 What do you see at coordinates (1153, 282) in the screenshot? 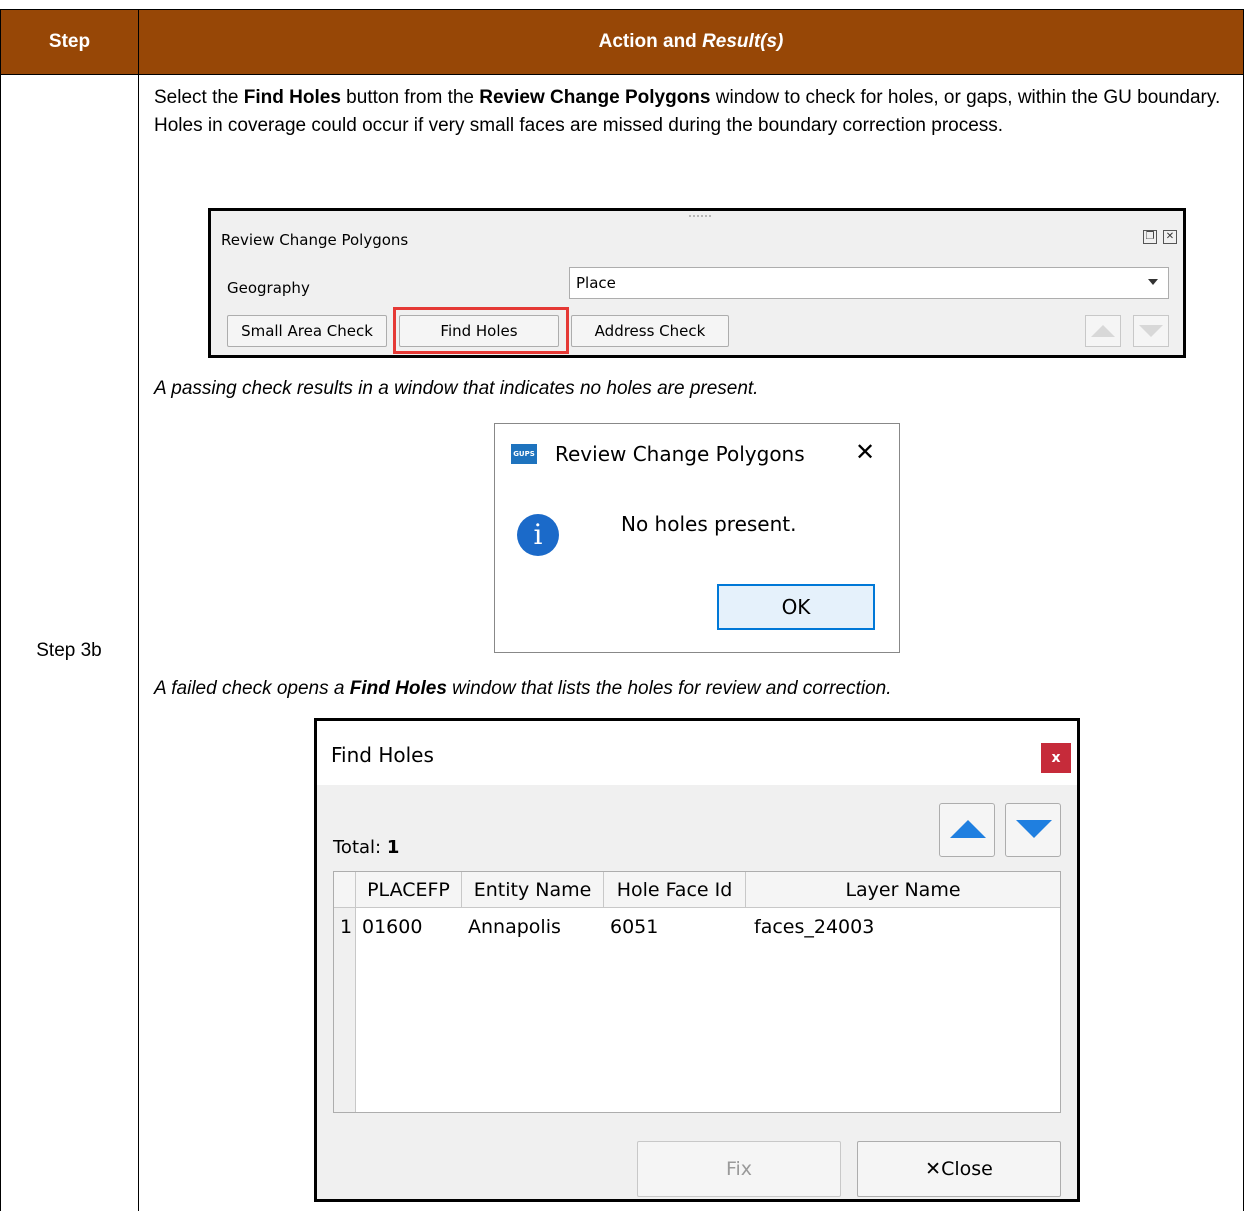
I see `chevron-down-icon` at bounding box center [1153, 282].